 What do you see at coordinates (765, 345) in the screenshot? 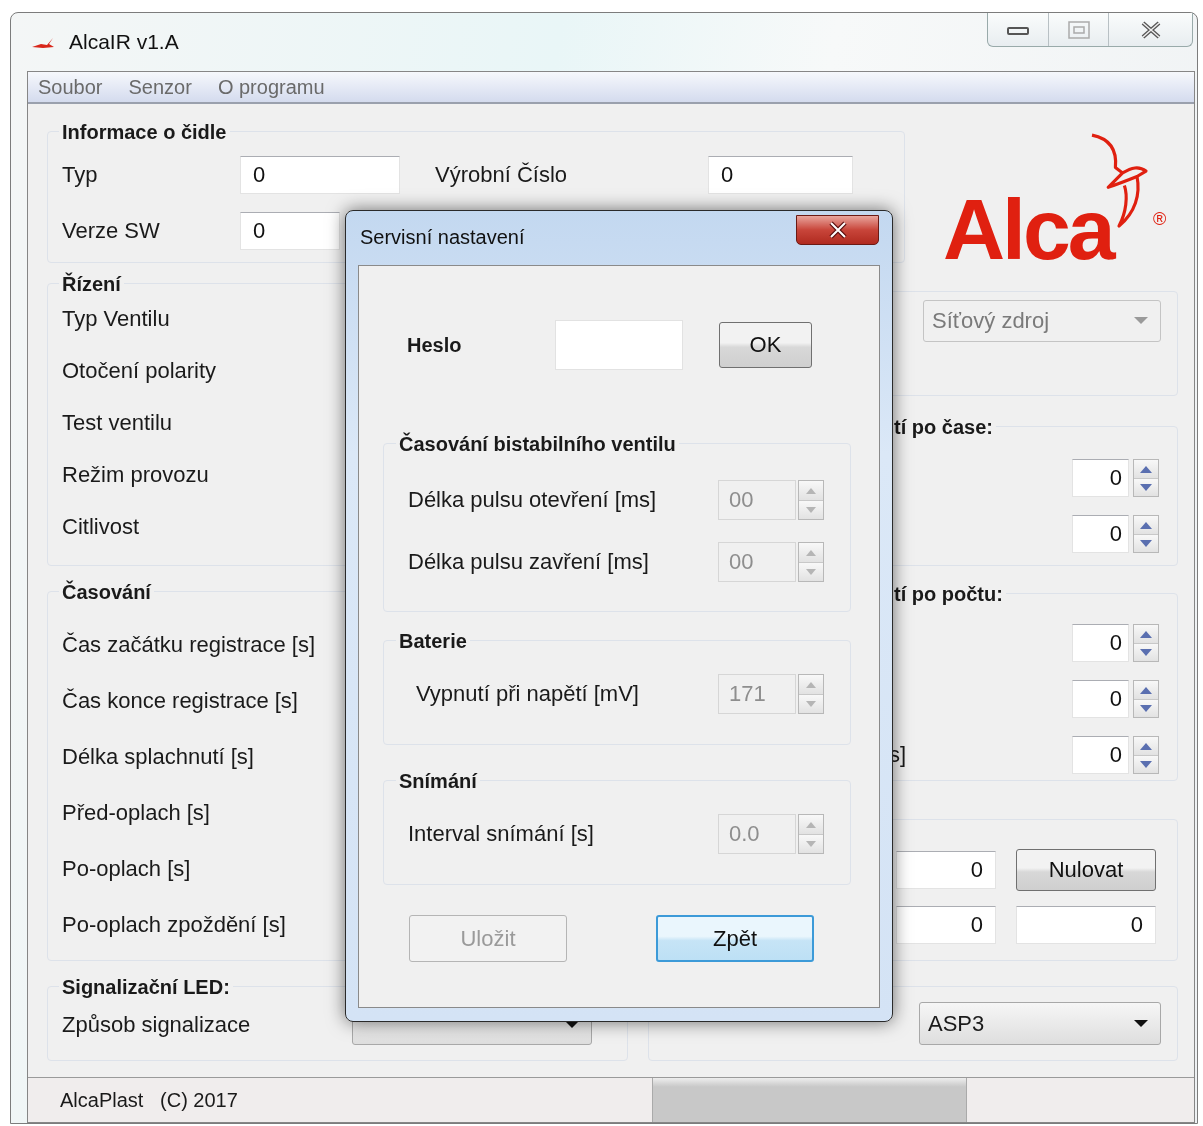
I see `ok-button: OK` at bounding box center [765, 345].